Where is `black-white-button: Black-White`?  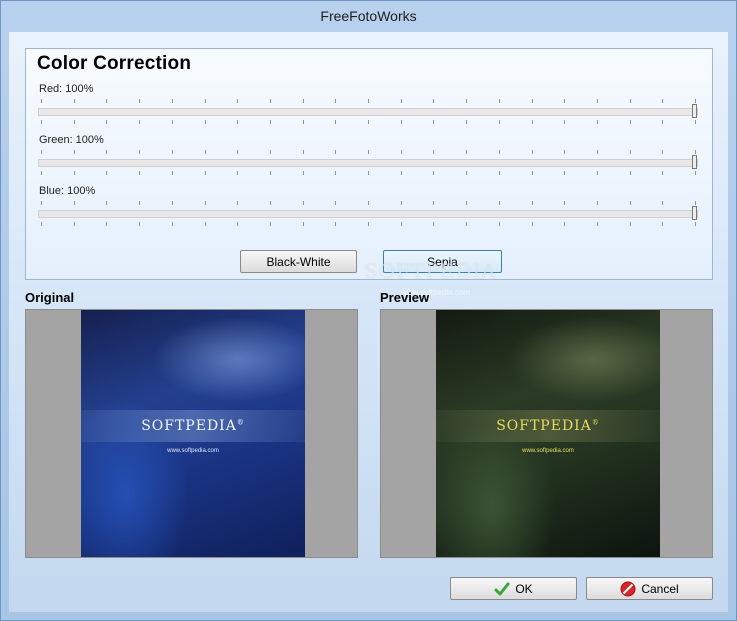
black-white-button: Black-White is located at coordinates (298, 261).